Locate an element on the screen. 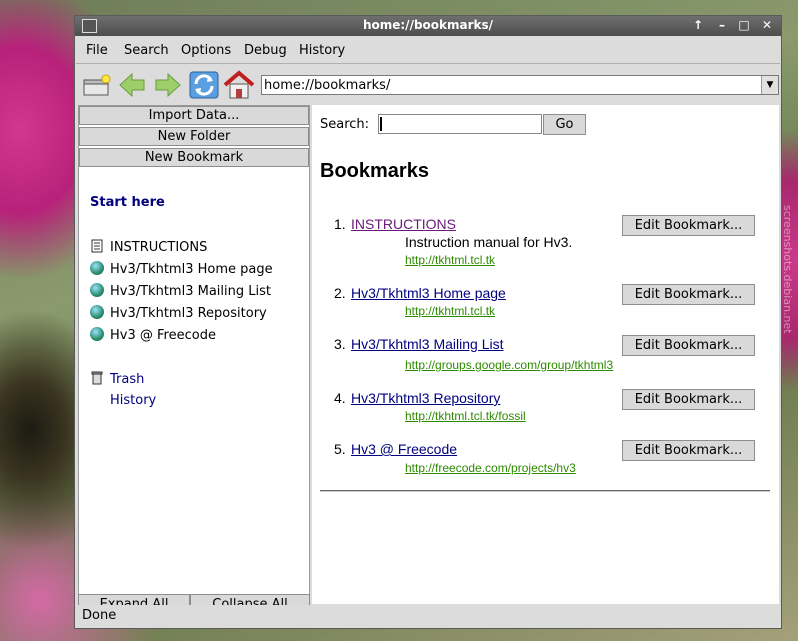 The height and width of the screenshot is (641, 798). close-icon: ✕ is located at coordinates (767, 25).